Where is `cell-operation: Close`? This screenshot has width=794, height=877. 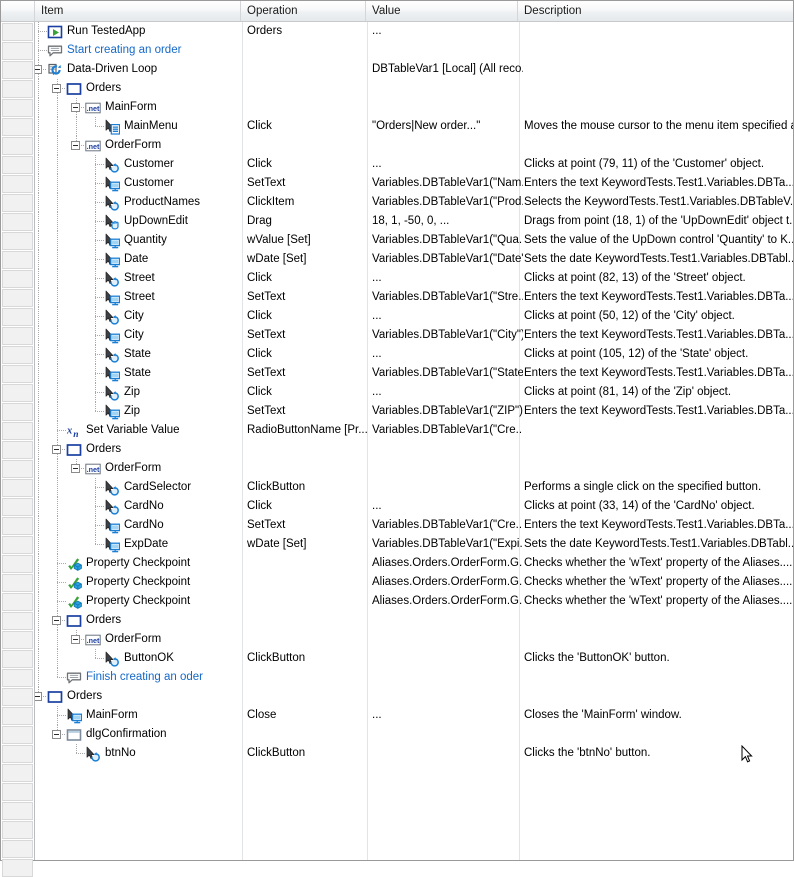 cell-operation: Close is located at coordinates (306, 715).